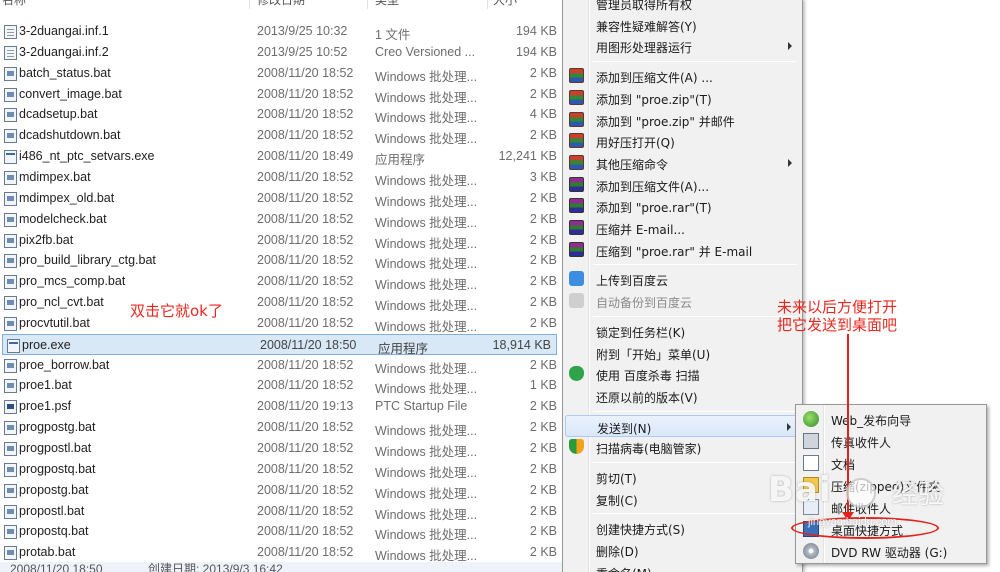  I want to click on send-to-item: DVD RW 驱动器 (G:), so click(891, 551).